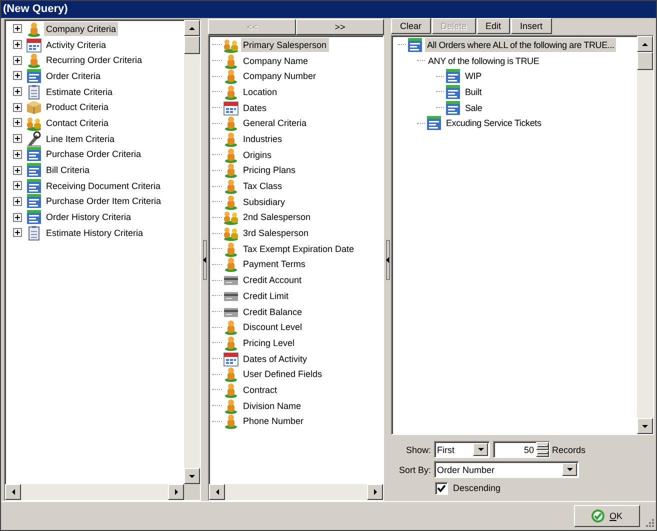 This screenshot has height=531, width=657. Describe the element at coordinates (411, 26) in the screenshot. I see `toolbar-button: Clear` at that location.